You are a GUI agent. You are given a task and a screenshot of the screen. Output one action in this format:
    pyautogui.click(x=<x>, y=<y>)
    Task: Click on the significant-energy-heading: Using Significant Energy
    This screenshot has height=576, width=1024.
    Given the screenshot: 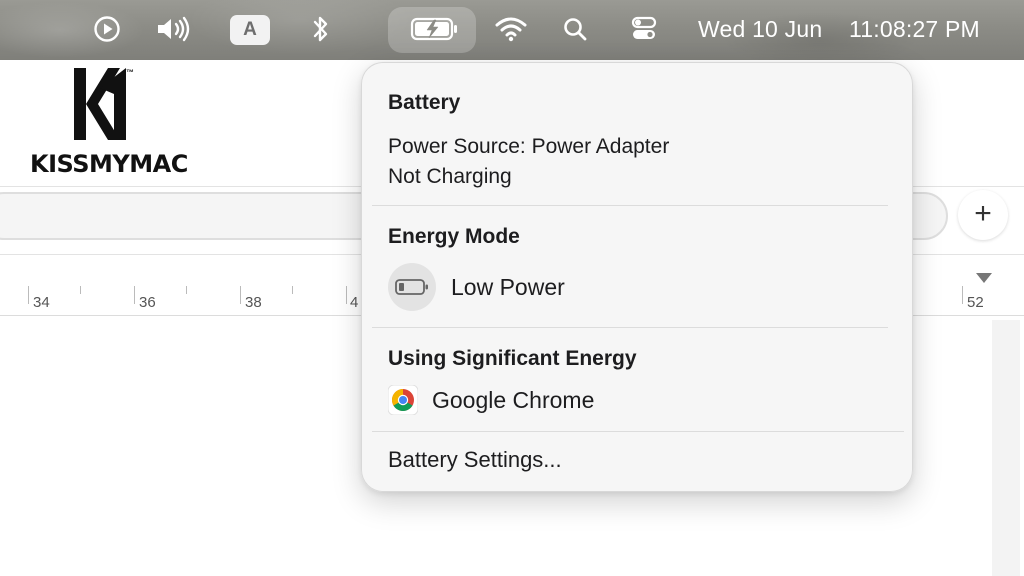 What is the action you would take?
    pyautogui.click(x=512, y=358)
    